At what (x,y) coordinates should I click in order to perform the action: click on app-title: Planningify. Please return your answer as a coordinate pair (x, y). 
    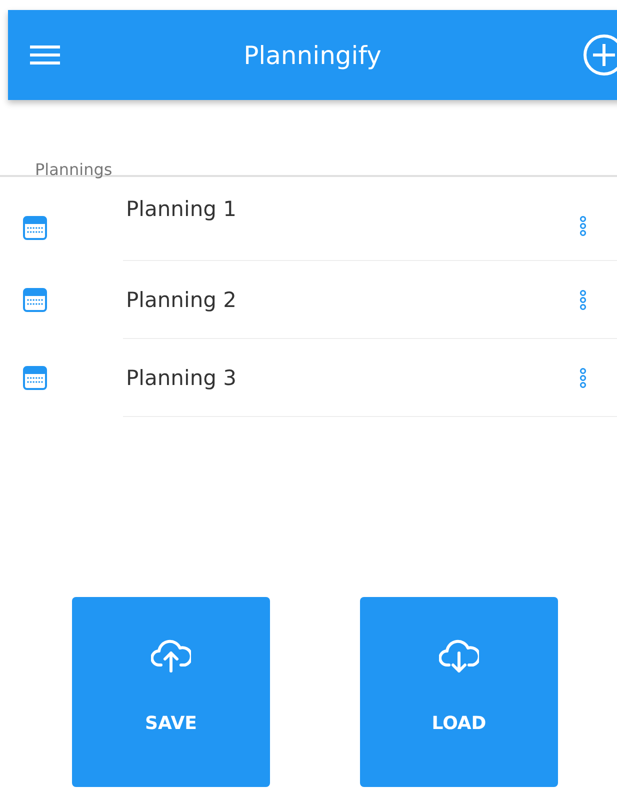
    Looking at the image, I should click on (313, 55).